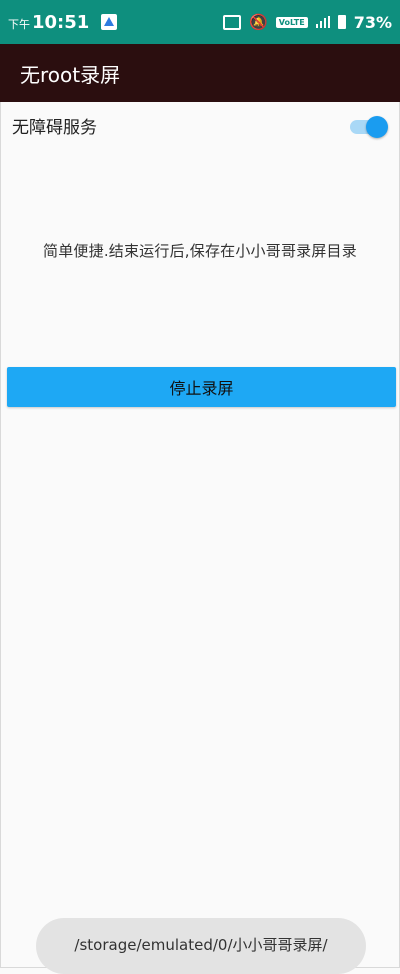 This screenshot has height=974, width=400. I want to click on status-bar: 下午 10:51 🔕 VoLTE 73%, so click(200, 22).